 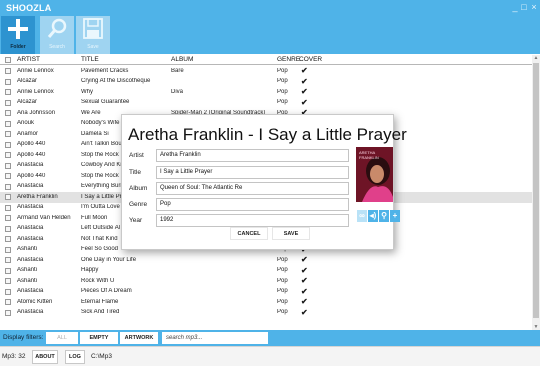 What do you see at coordinates (90, 59) in the screenshot?
I see `column-header-title: TITLE` at bounding box center [90, 59].